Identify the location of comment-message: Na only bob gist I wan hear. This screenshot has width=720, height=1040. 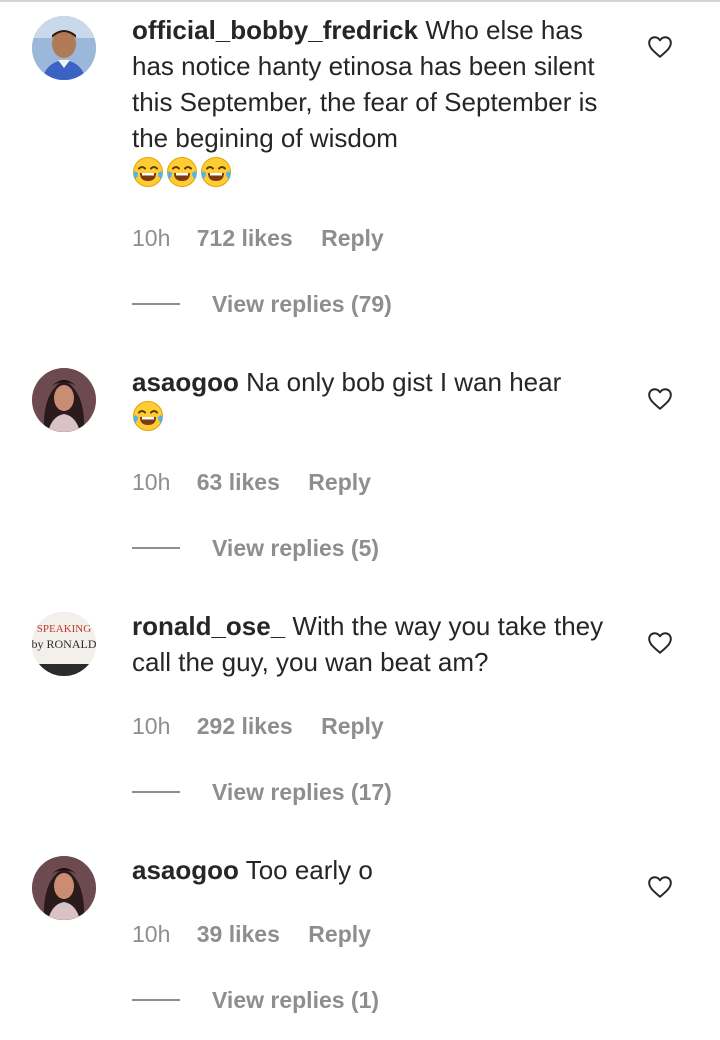
(404, 382).